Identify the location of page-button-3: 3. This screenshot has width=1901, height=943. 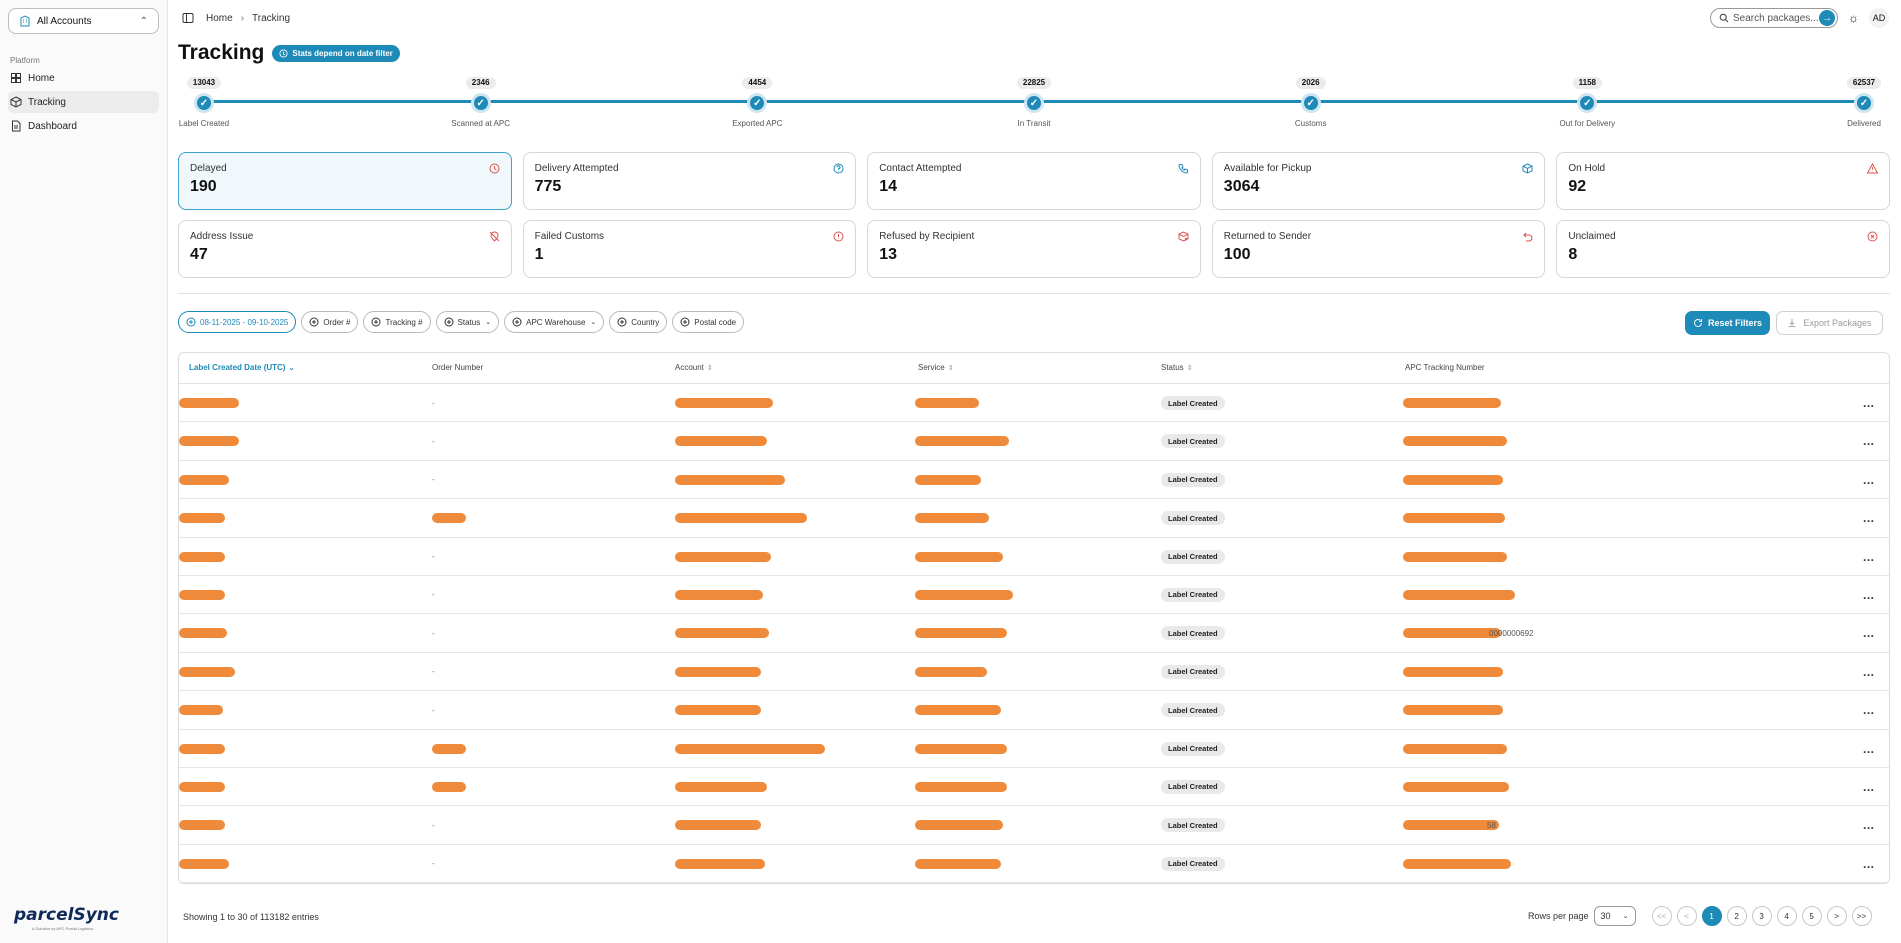
(1761, 916).